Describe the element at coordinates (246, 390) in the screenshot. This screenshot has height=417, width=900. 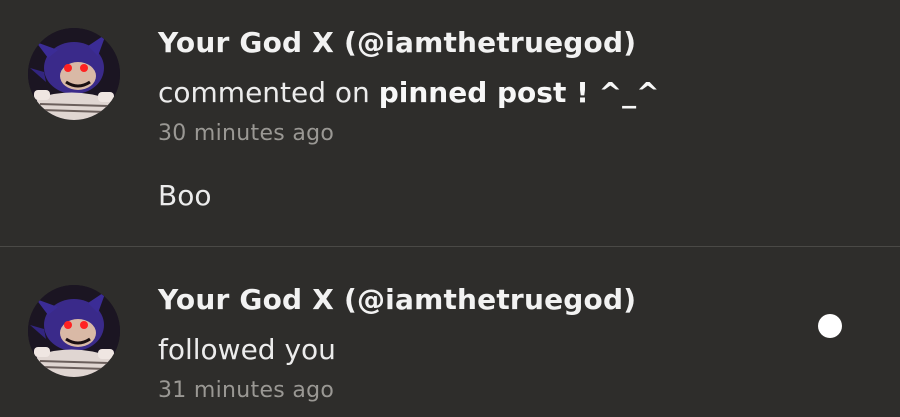
I see `timestamp: 31 minutes ago` at that location.